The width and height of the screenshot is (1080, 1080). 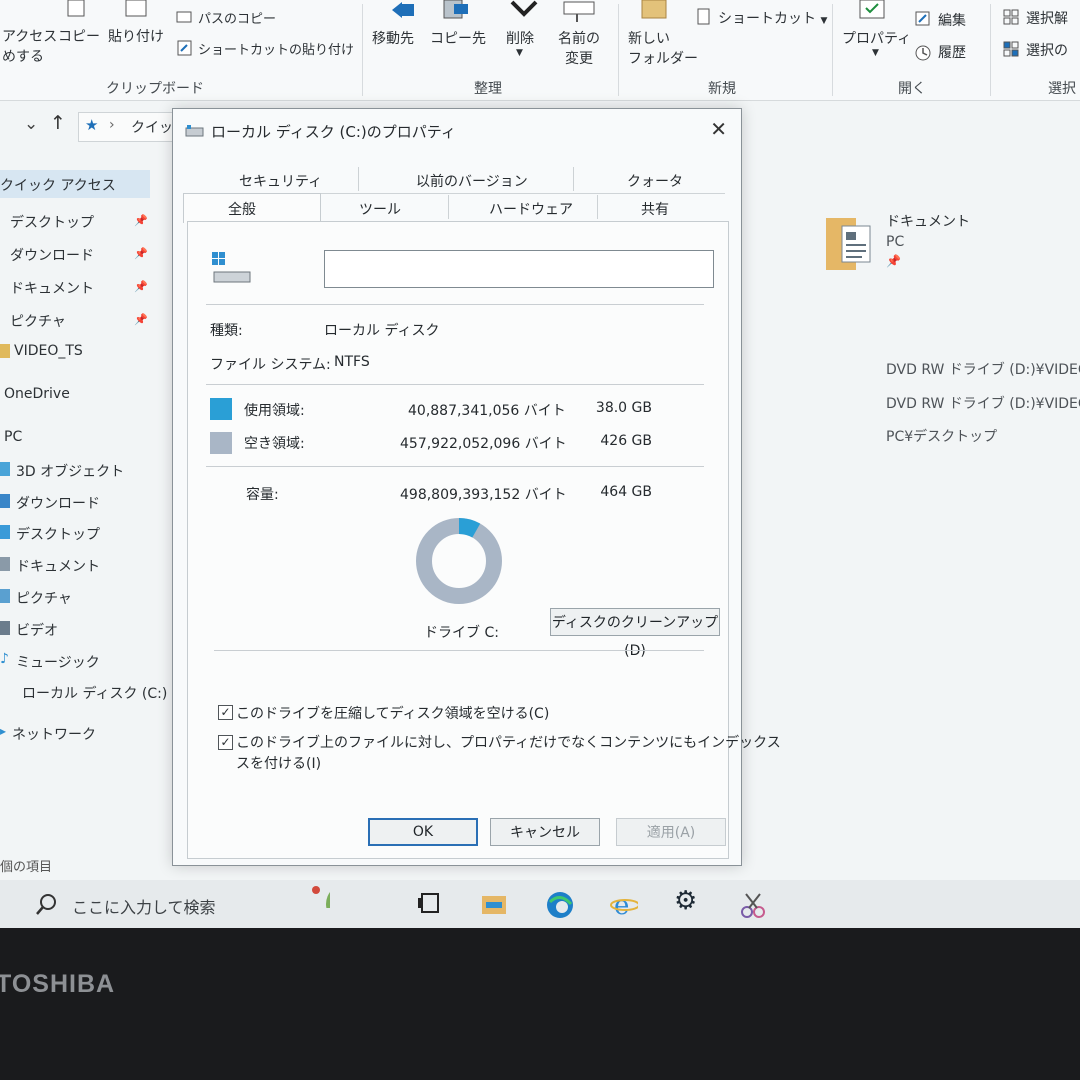 I want to click on select-none-button: 選択解, so click(x=1047, y=18).